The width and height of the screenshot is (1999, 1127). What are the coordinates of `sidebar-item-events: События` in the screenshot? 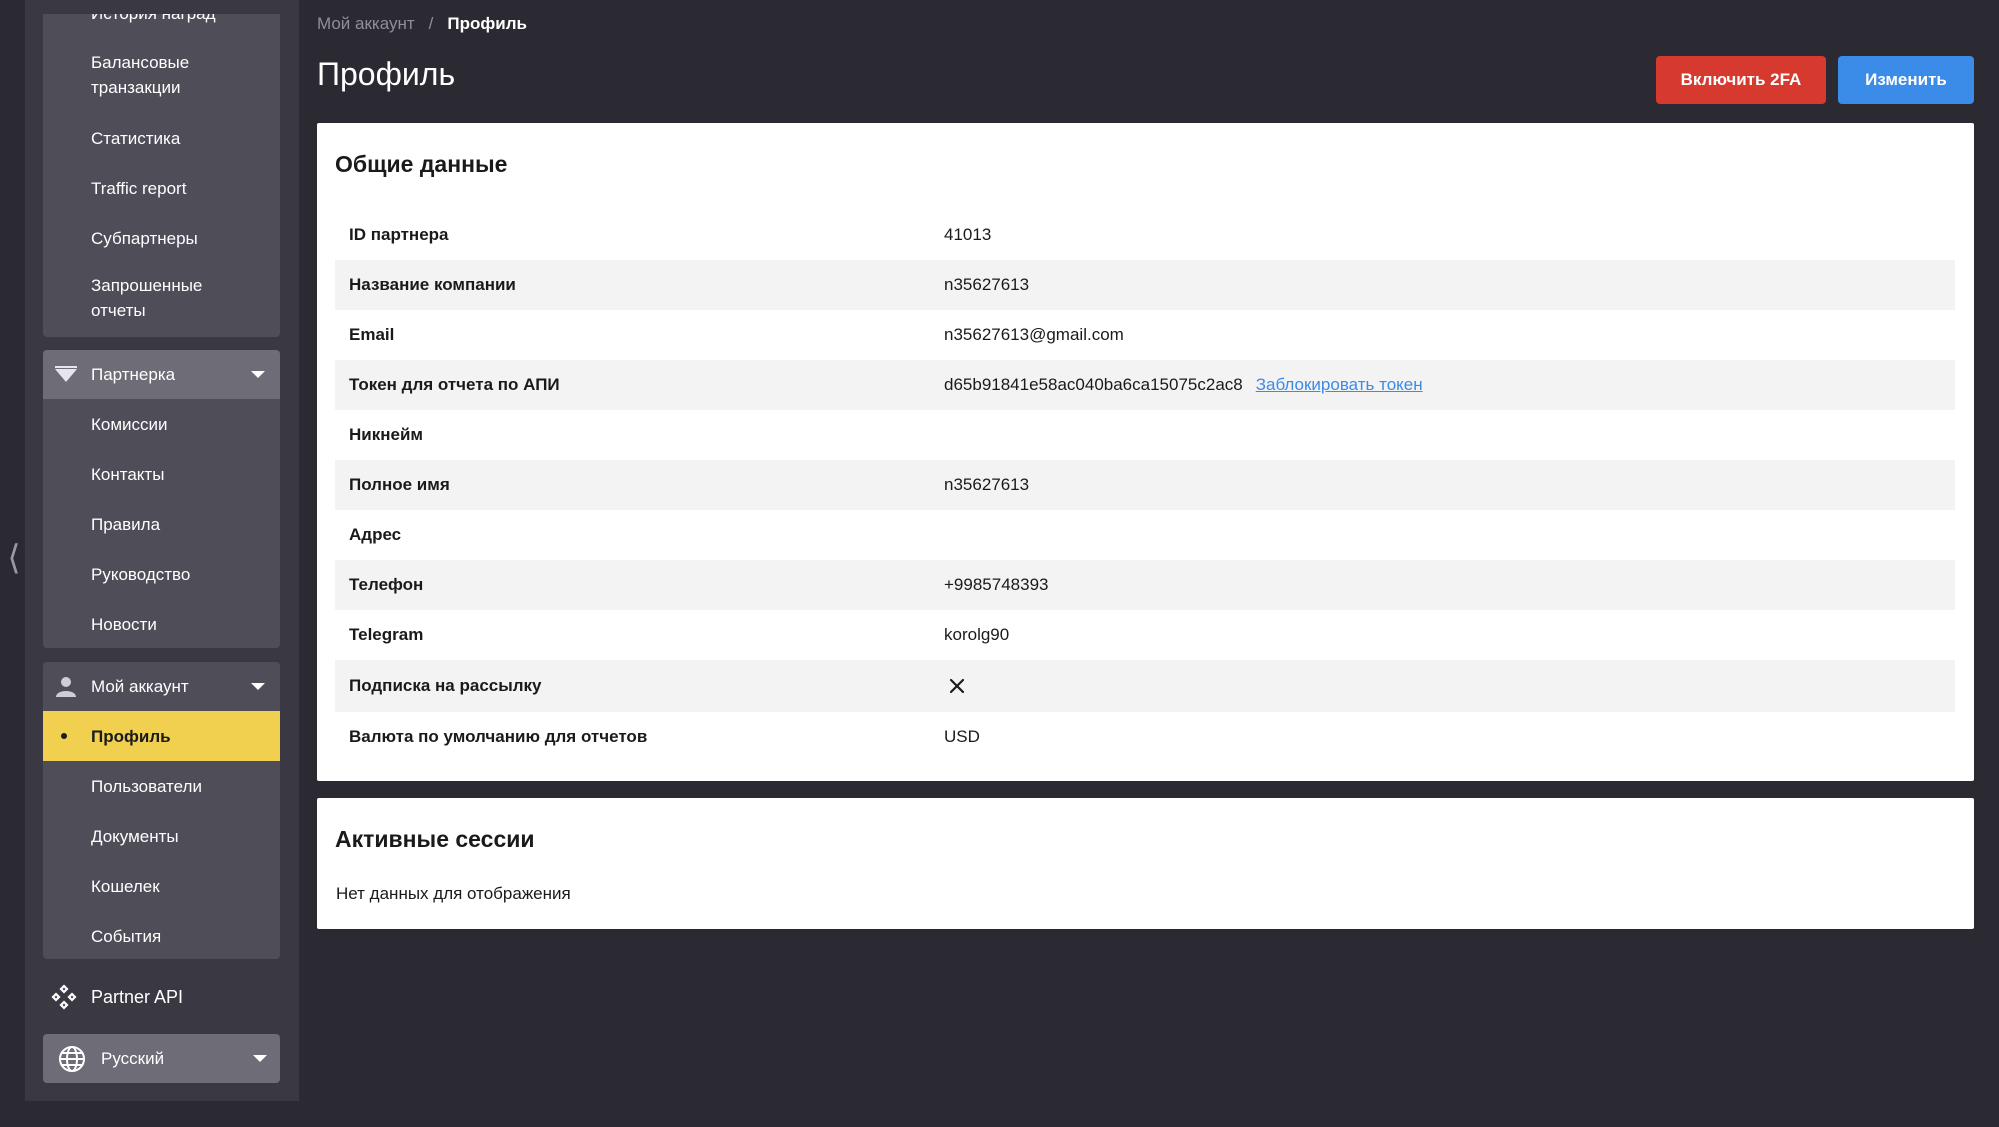 It's located at (161, 935).